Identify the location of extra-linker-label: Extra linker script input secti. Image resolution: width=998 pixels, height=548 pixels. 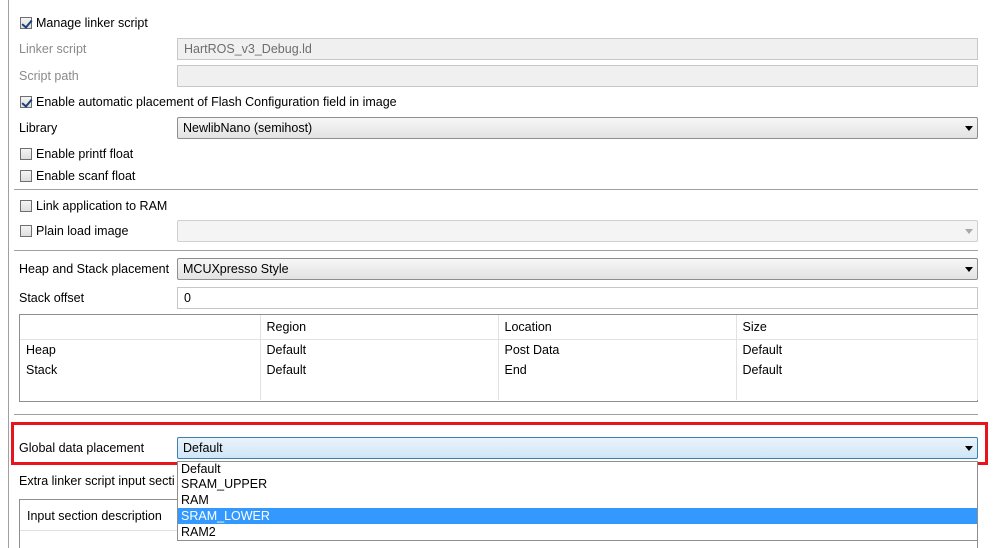
(97, 481).